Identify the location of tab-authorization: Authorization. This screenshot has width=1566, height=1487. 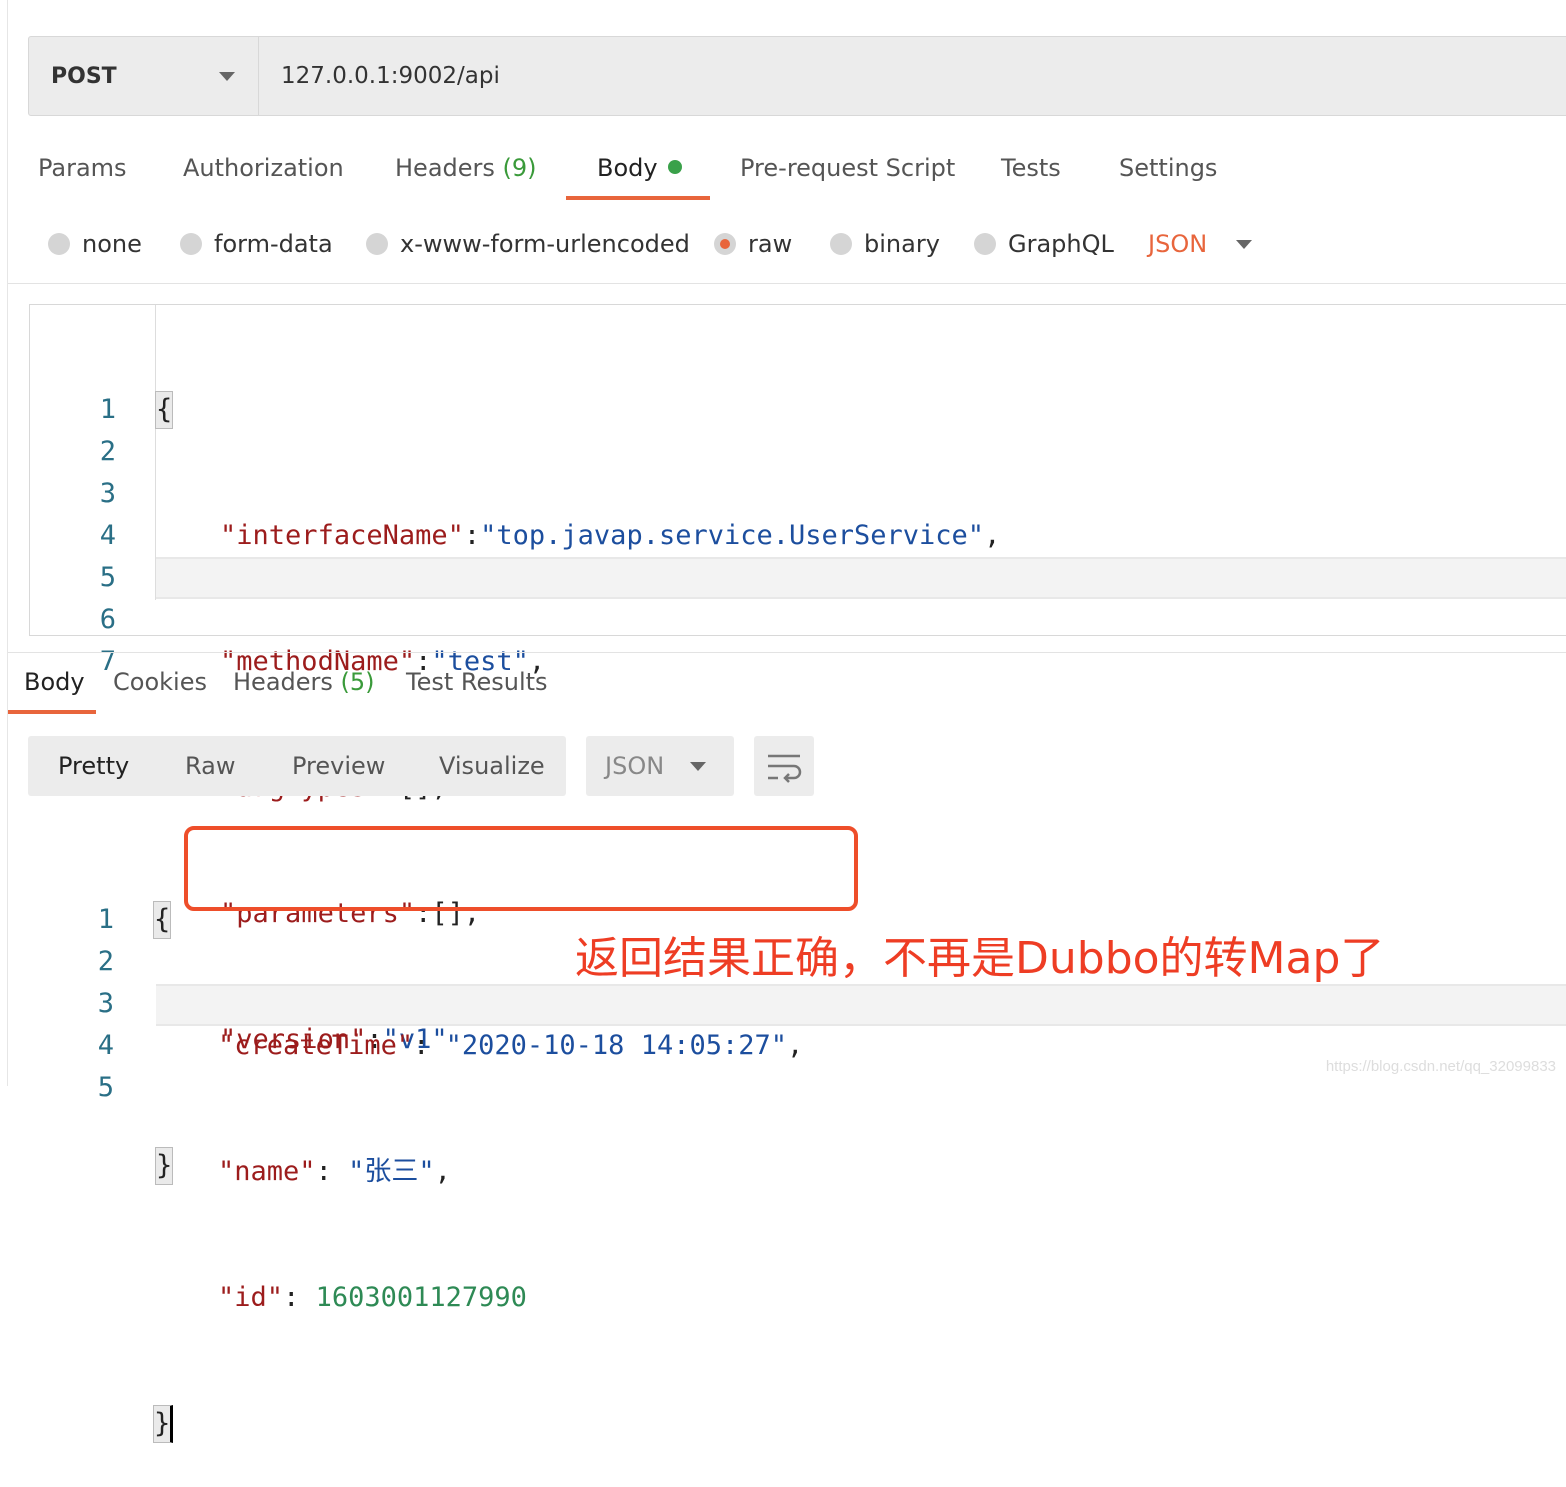
(263, 168).